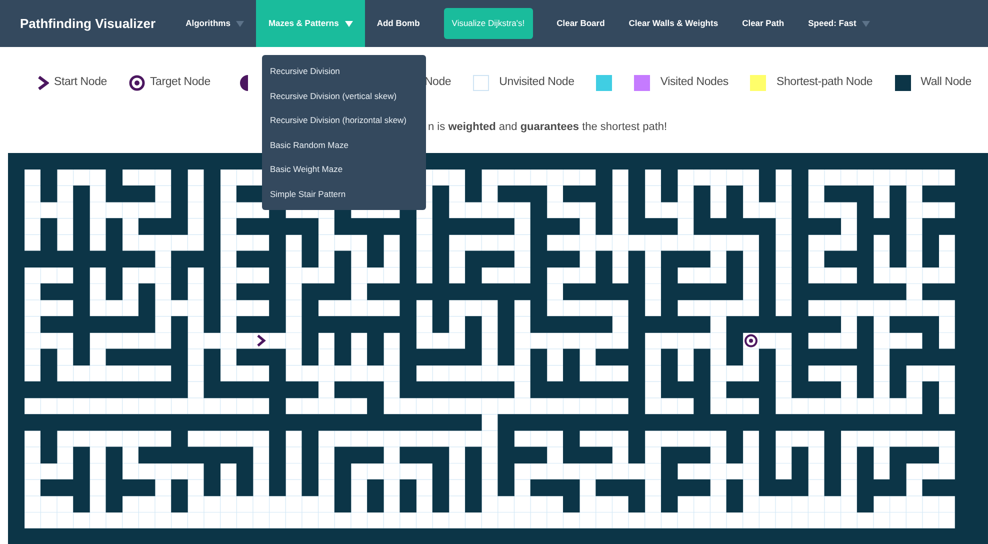  Describe the element at coordinates (261, 340) in the screenshot. I see `start-node-icon` at that location.